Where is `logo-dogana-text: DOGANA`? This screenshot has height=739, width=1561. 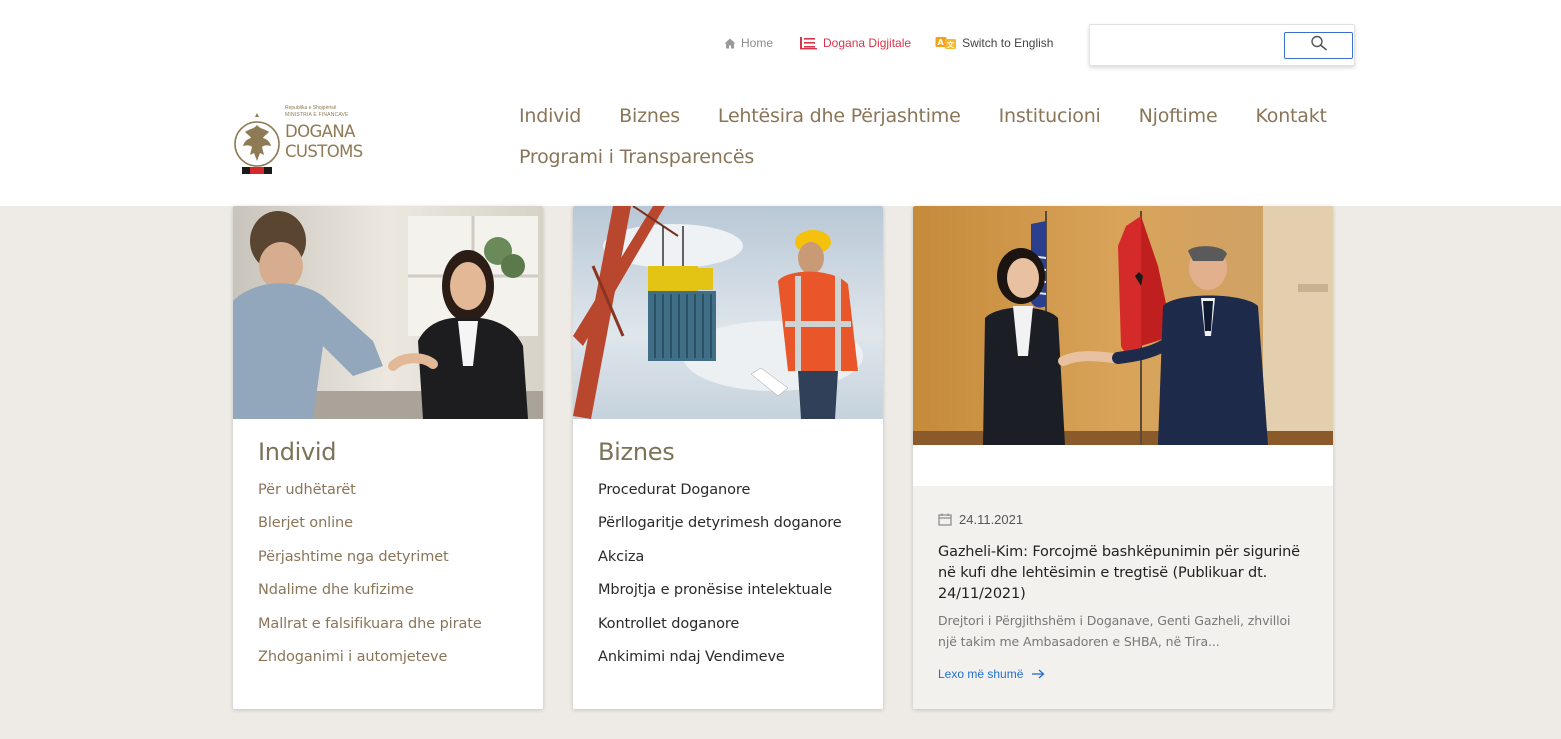 logo-dogana-text: DOGANA is located at coordinates (320, 131).